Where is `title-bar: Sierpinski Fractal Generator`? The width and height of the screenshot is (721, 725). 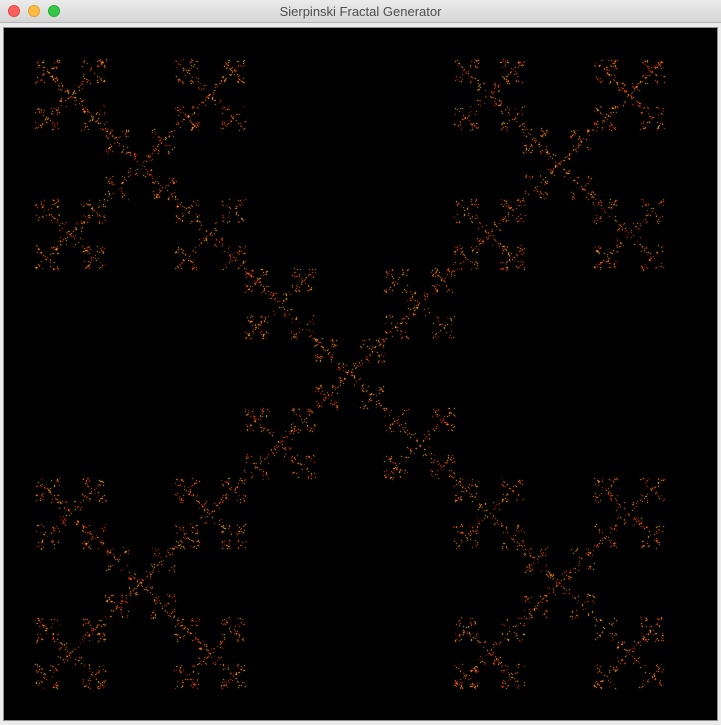
title-bar: Sierpinski Fractal Generator is located at coordinates (360, 11).